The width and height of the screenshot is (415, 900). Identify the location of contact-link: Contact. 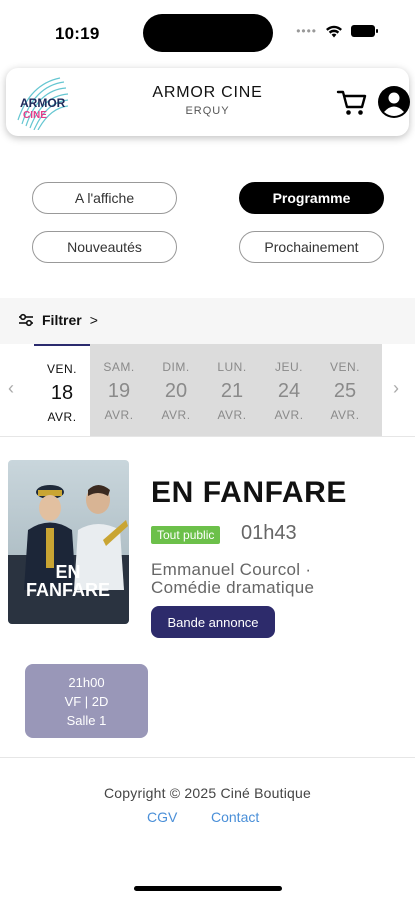
(235, 817).